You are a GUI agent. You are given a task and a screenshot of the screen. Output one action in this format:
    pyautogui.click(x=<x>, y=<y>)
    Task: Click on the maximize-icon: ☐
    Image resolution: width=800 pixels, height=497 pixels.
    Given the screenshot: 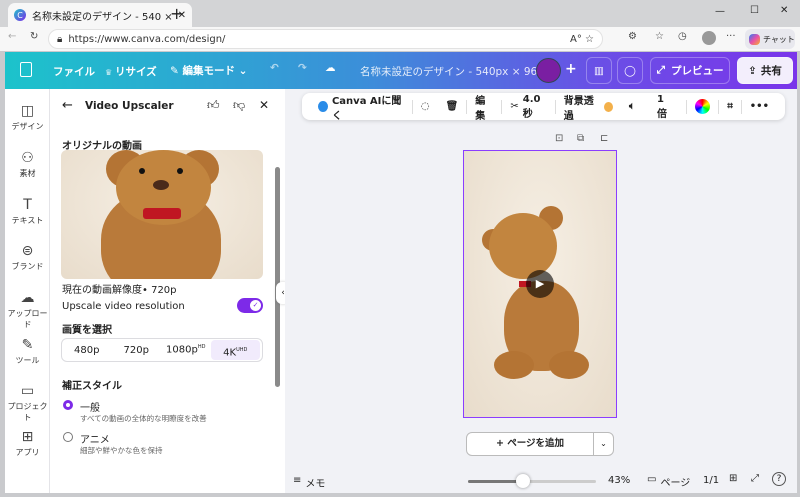 What is the action you would take?
    pyautogui.click(x=754, y=10)
    